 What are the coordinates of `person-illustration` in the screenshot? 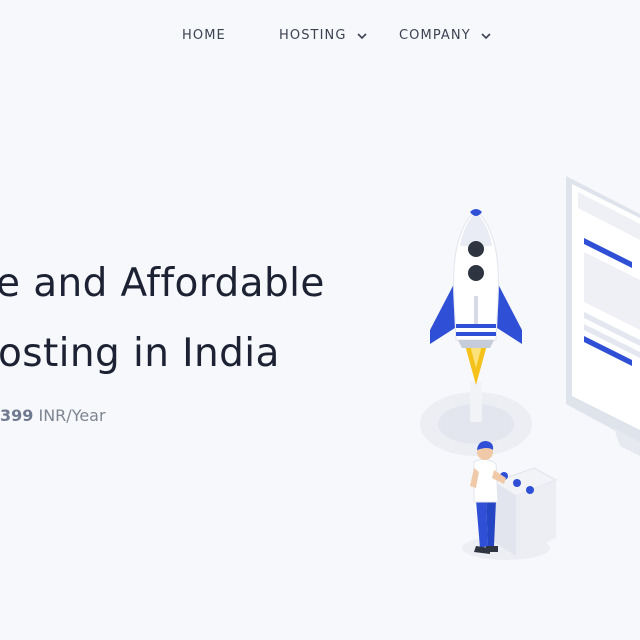 It's located at (510, 500).